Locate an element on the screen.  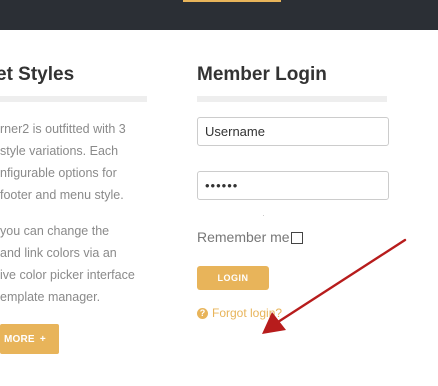
red-annotation-arrow is located at coordinates (334, 286).